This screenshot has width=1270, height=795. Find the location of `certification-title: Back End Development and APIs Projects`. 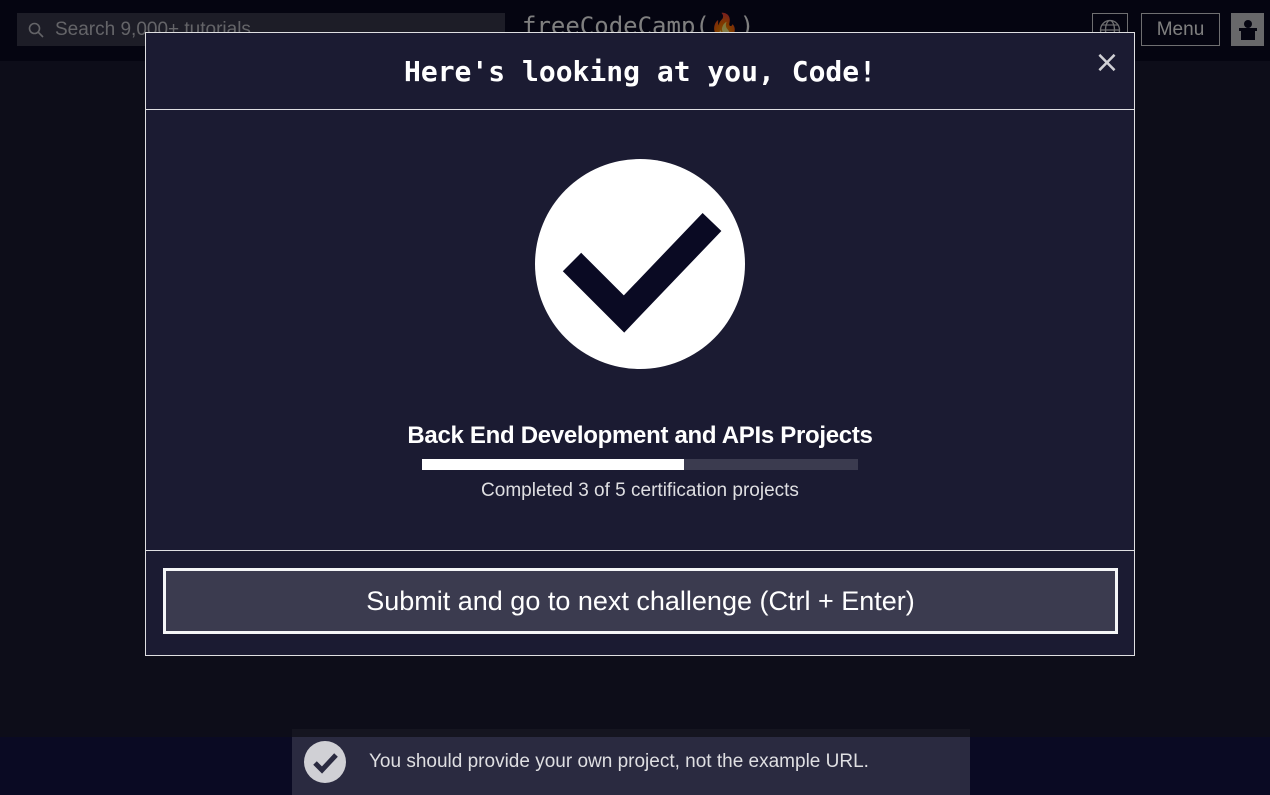

certification-title: Back End Development and APIs Projects is located at coordinates (640, 435).